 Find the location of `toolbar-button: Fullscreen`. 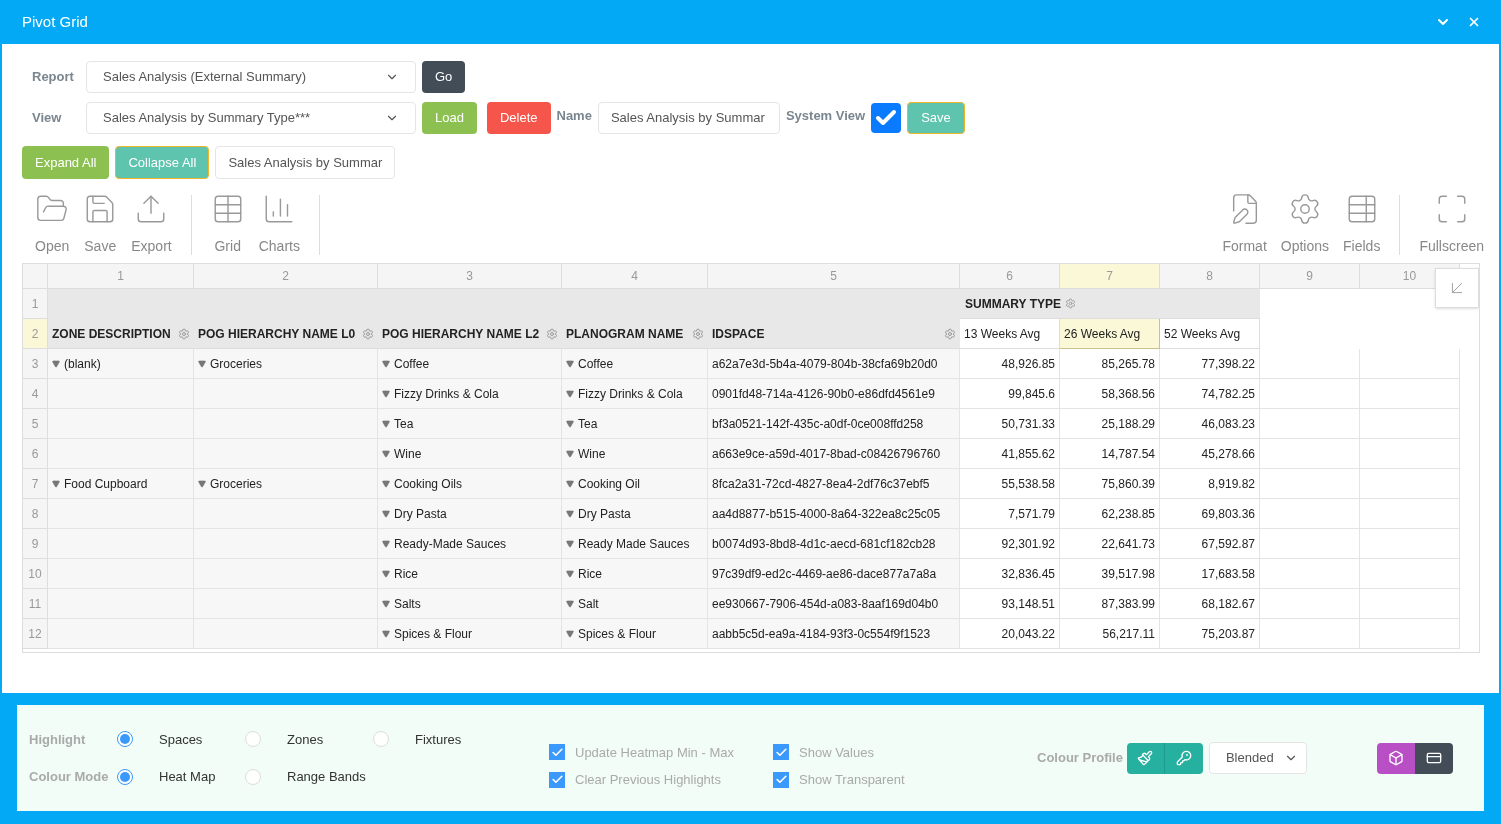

toolbar-button: Fullscreen is located at coordinates (1451, 224).